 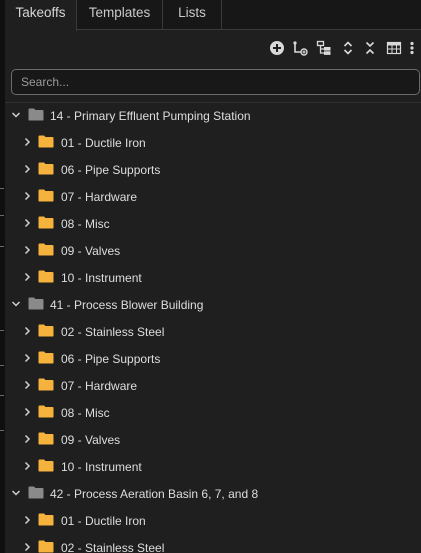 What do you see at coordinates (300, 48) in the screenshot?
I see `add-node-icon` at bounding box center [300, 48].